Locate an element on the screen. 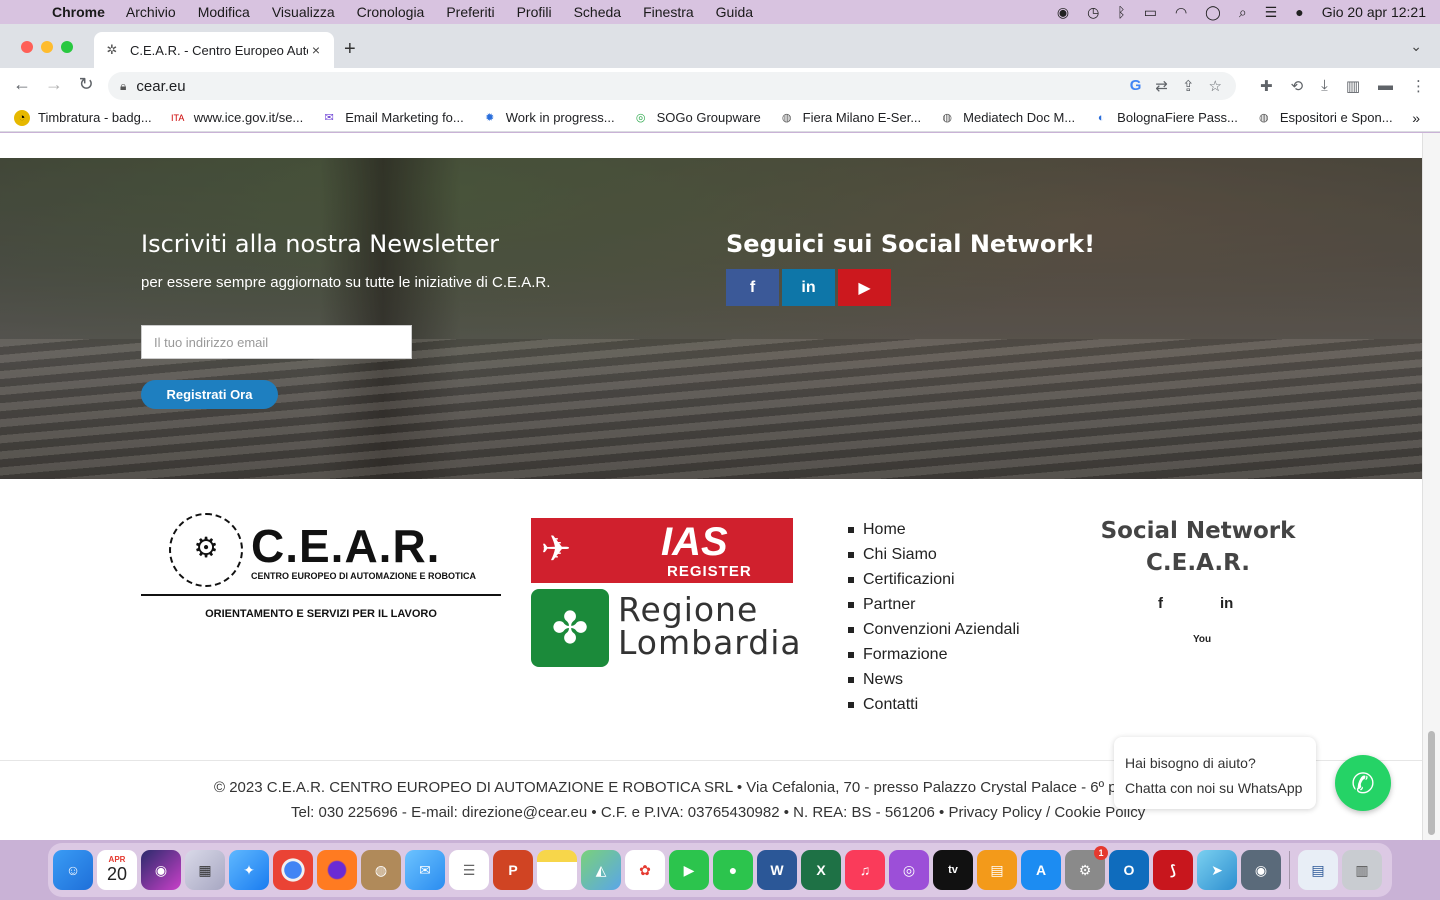 Image resolution: width=1440 pixels, height=900 pixels. footer-link-convenzioni: Convenzioni Aziendali is located at coordinates (934, 629).